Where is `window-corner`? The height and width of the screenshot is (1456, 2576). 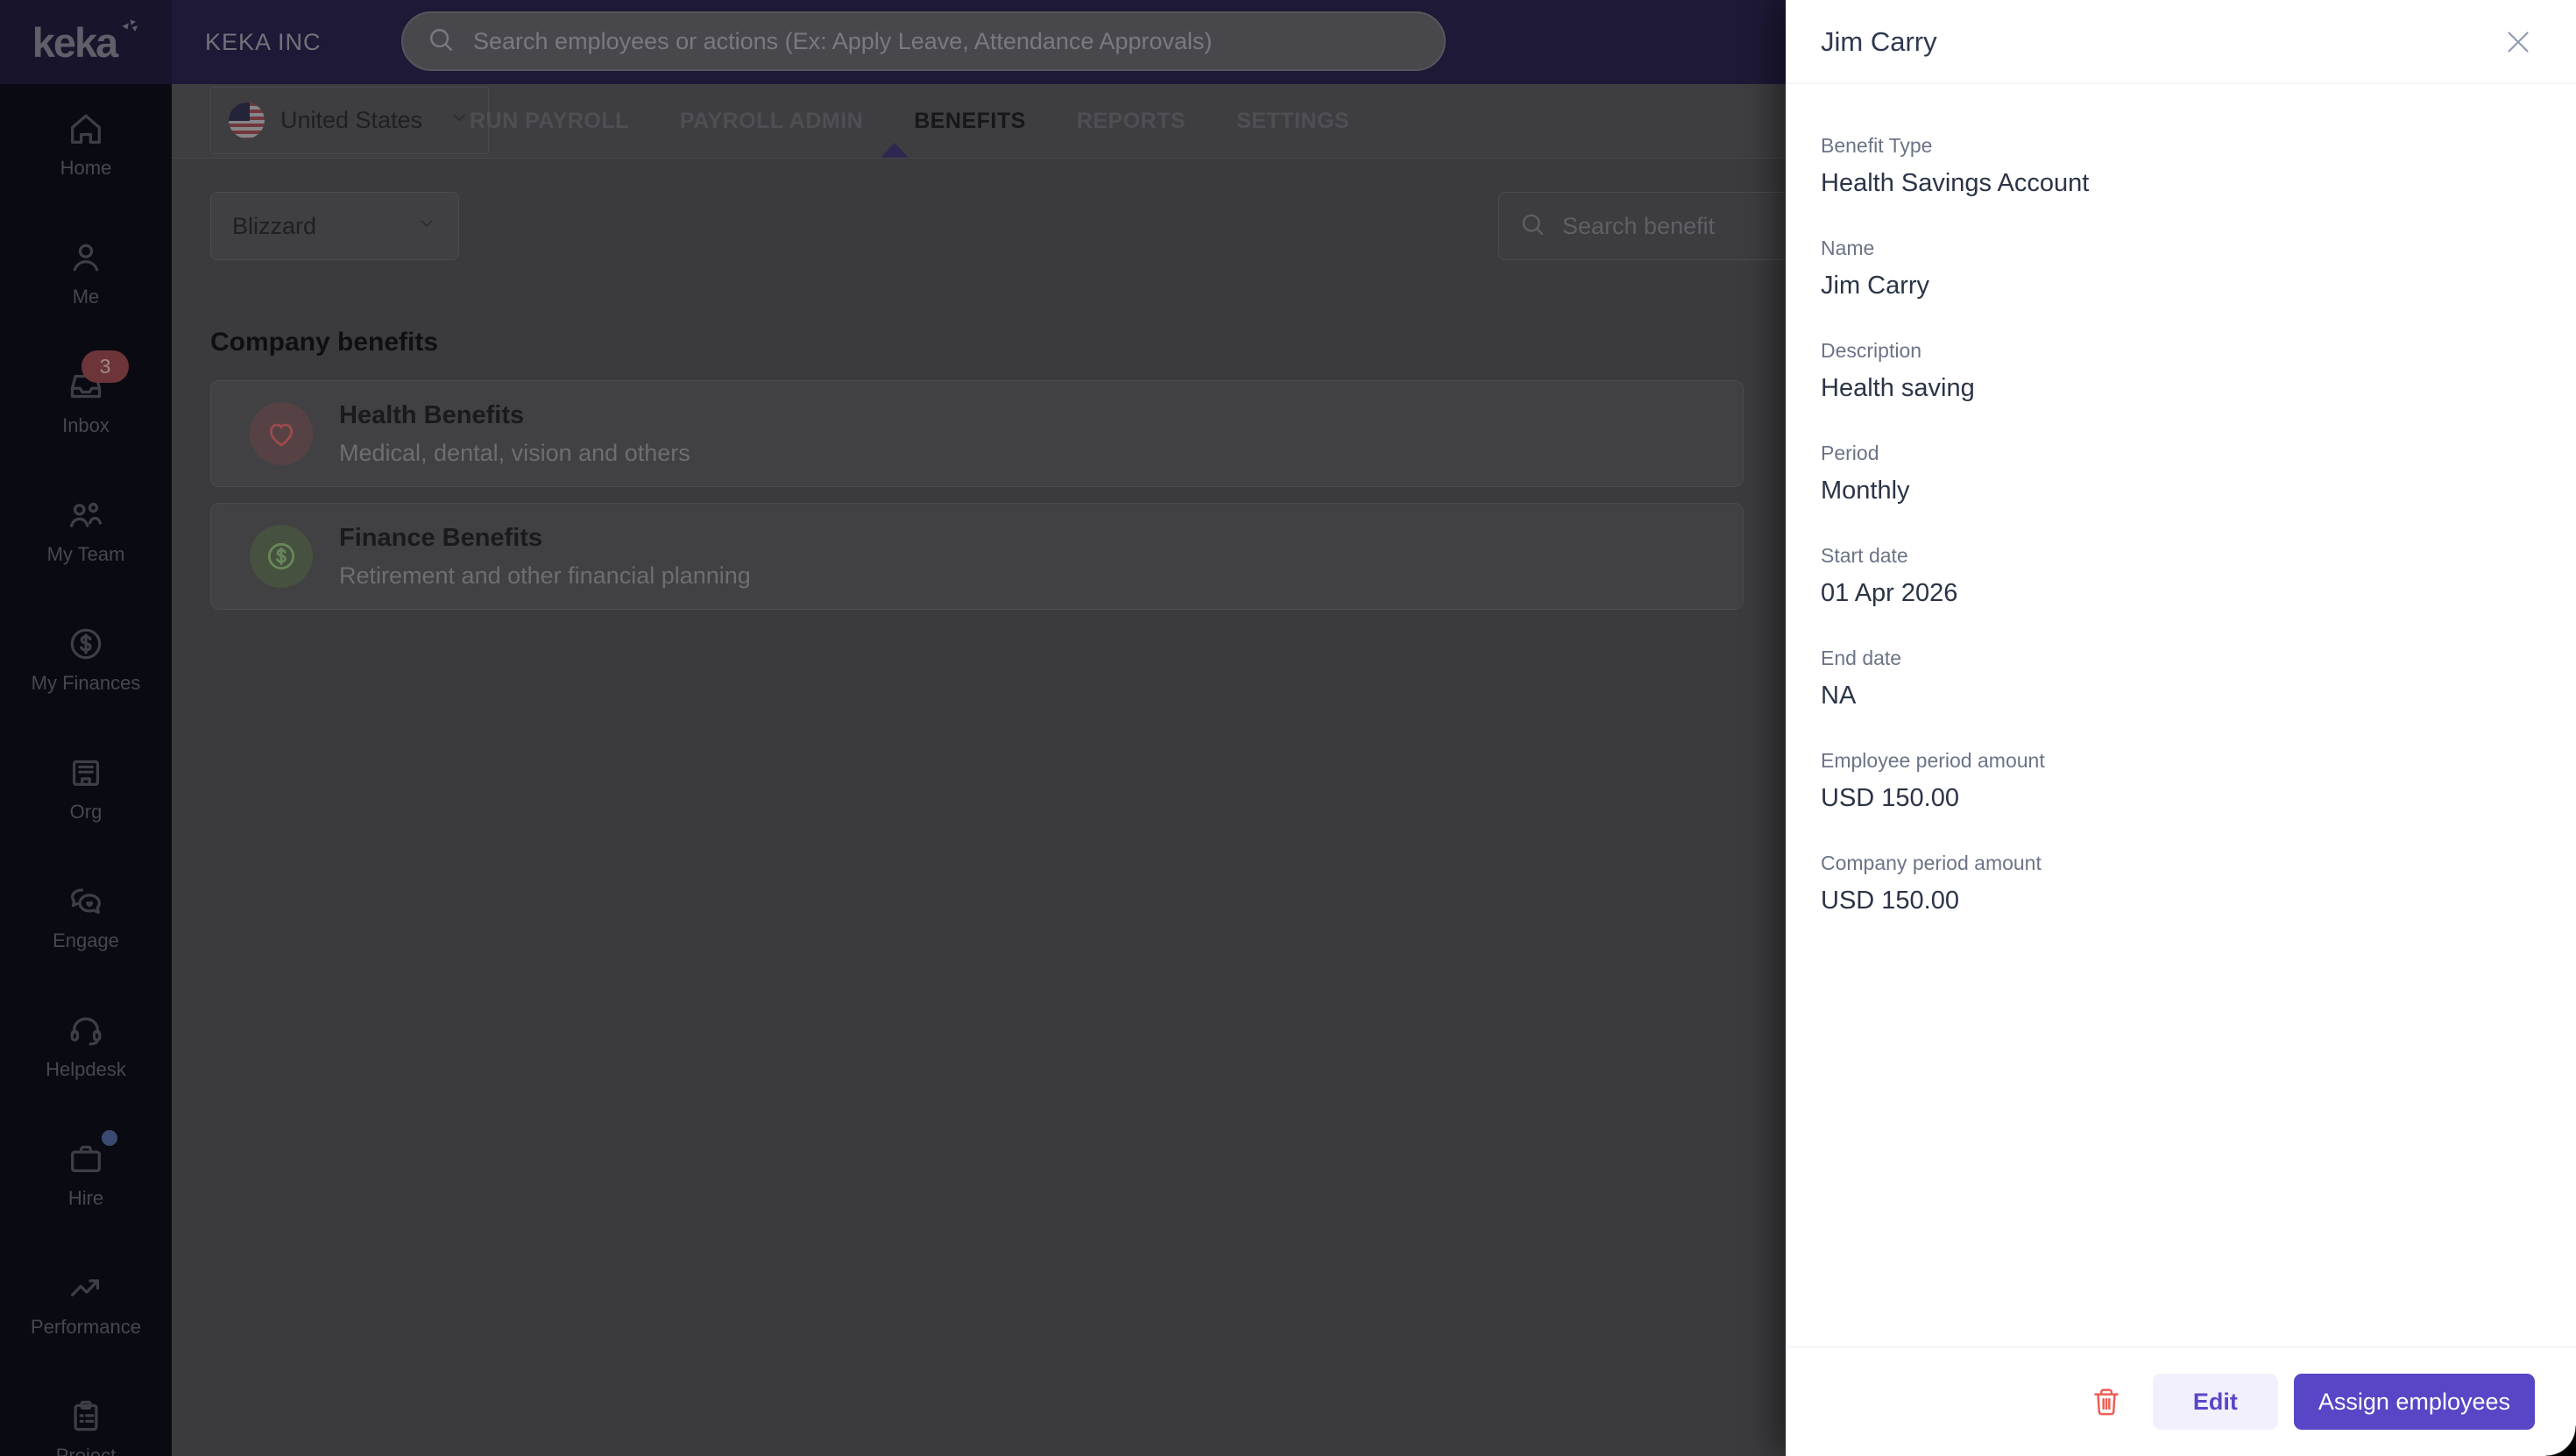 window-corner is located at coordinates (2561, 1441).